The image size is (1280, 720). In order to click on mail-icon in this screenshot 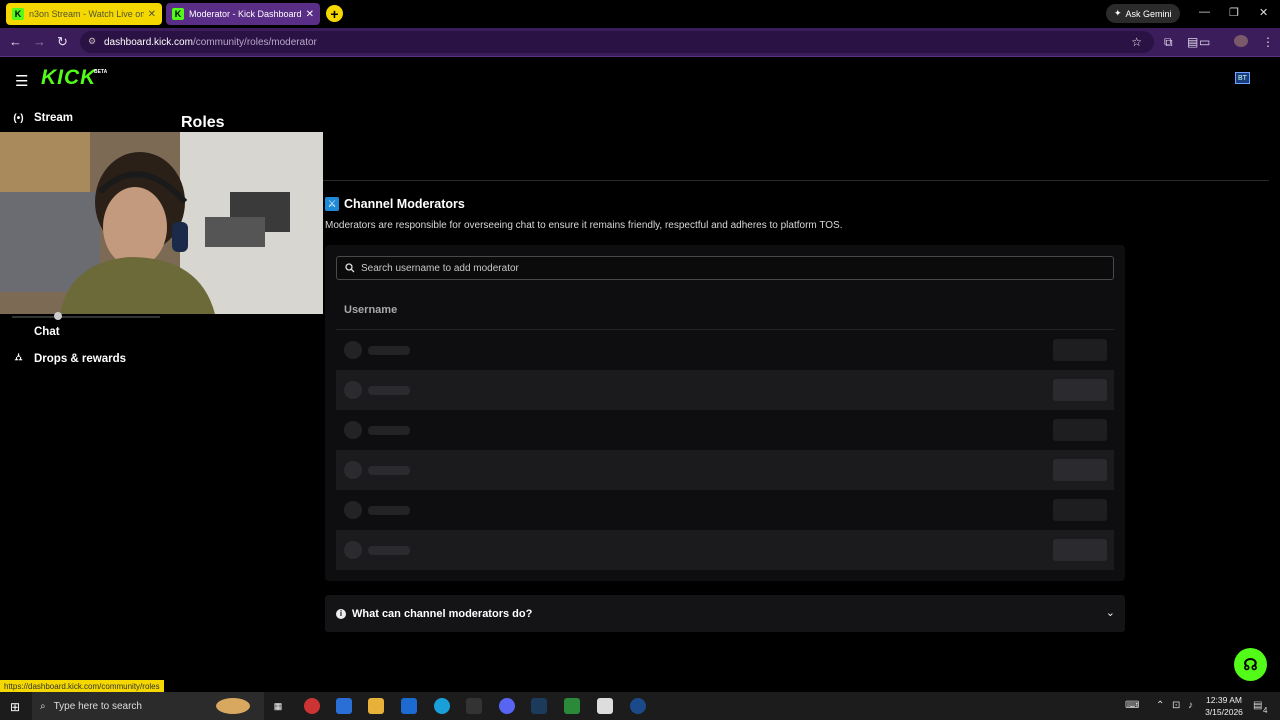, I will do `click(409, 706)`.